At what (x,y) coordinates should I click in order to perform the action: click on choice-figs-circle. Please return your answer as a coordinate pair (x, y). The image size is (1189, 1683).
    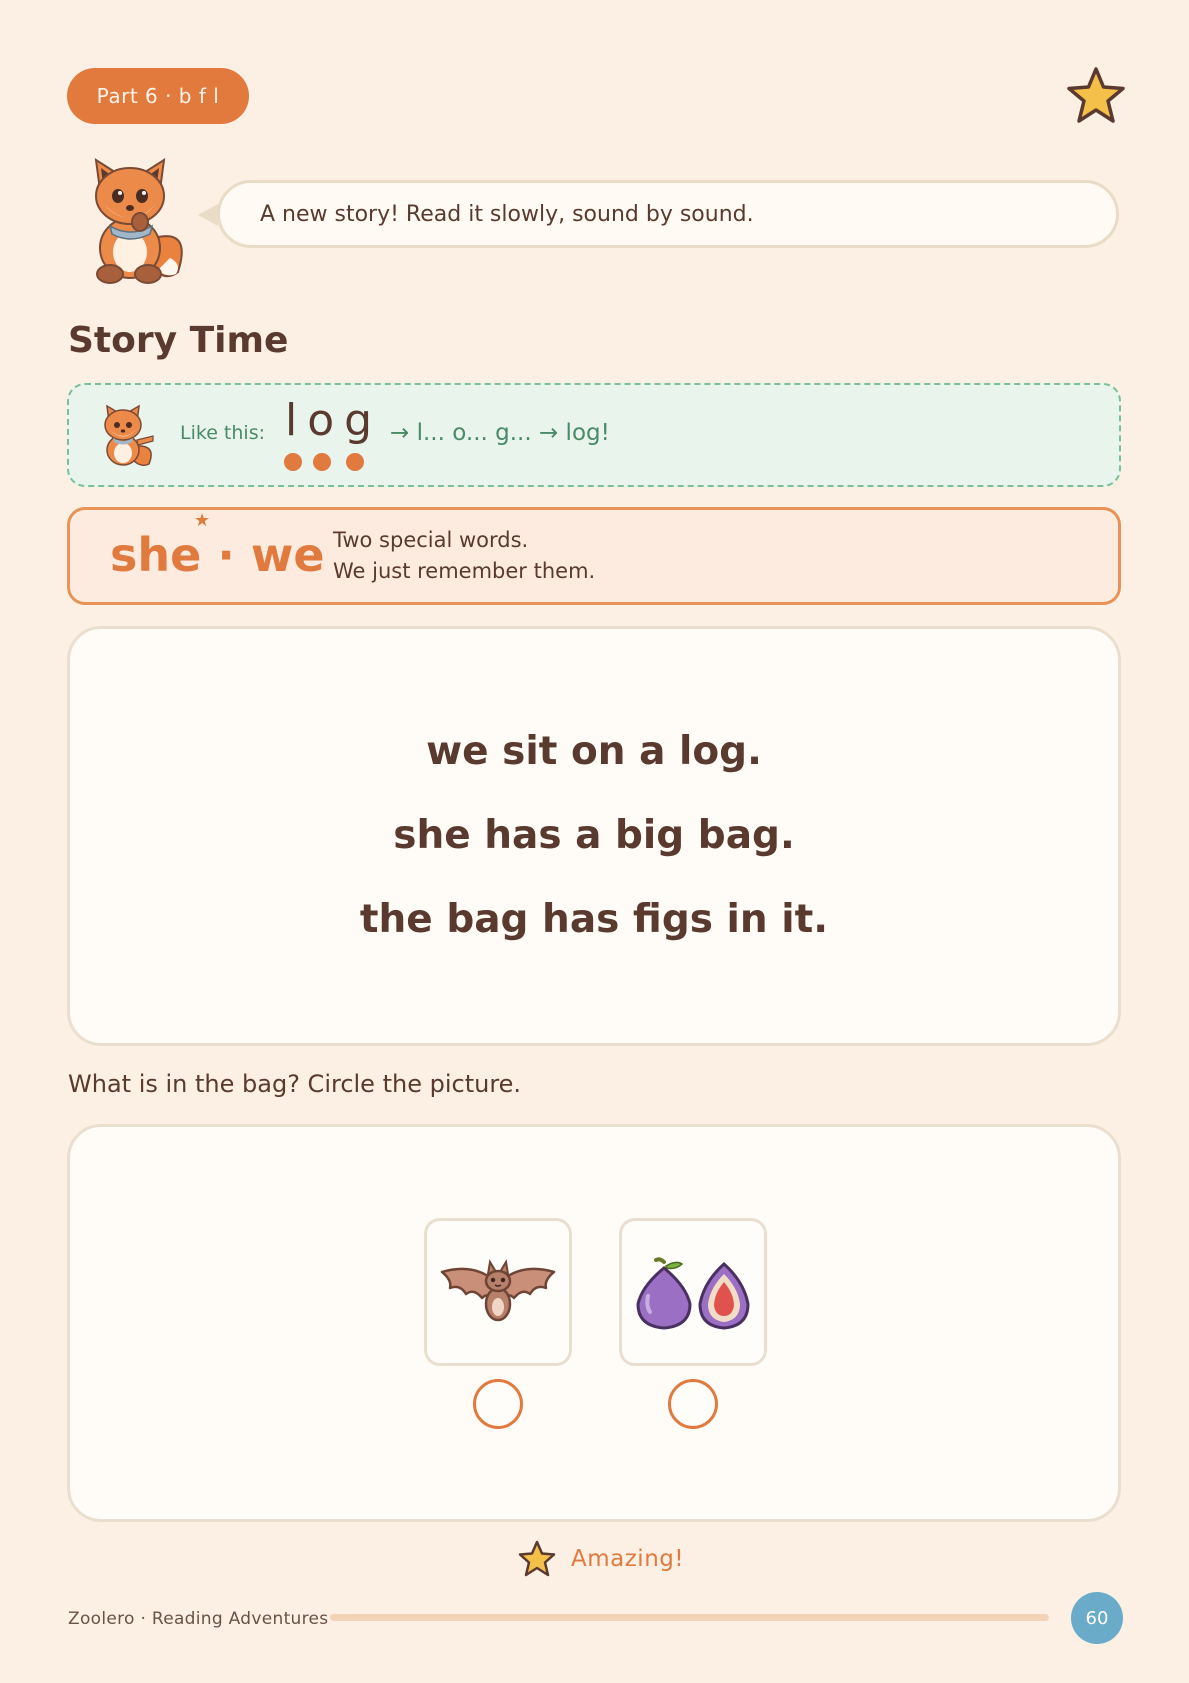
    Looking at the image, I should click on (693, 1404).